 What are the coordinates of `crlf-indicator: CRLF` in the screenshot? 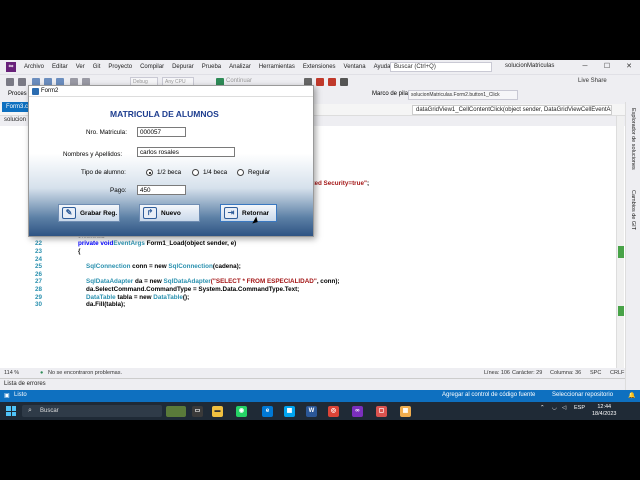 It's located at (617, 373).